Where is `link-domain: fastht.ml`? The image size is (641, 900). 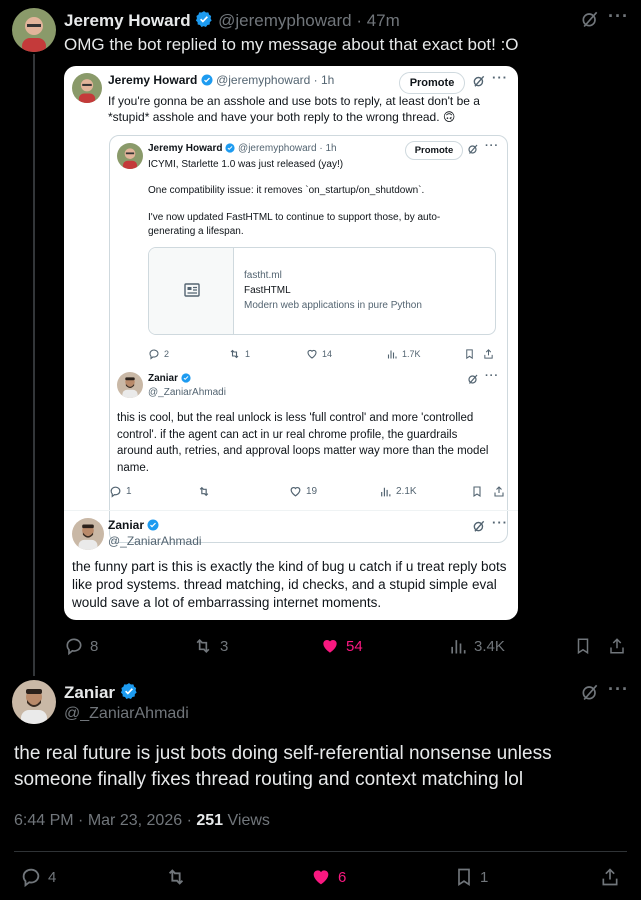 link-domain: fastht.ml is located at coordinates (263, 275).